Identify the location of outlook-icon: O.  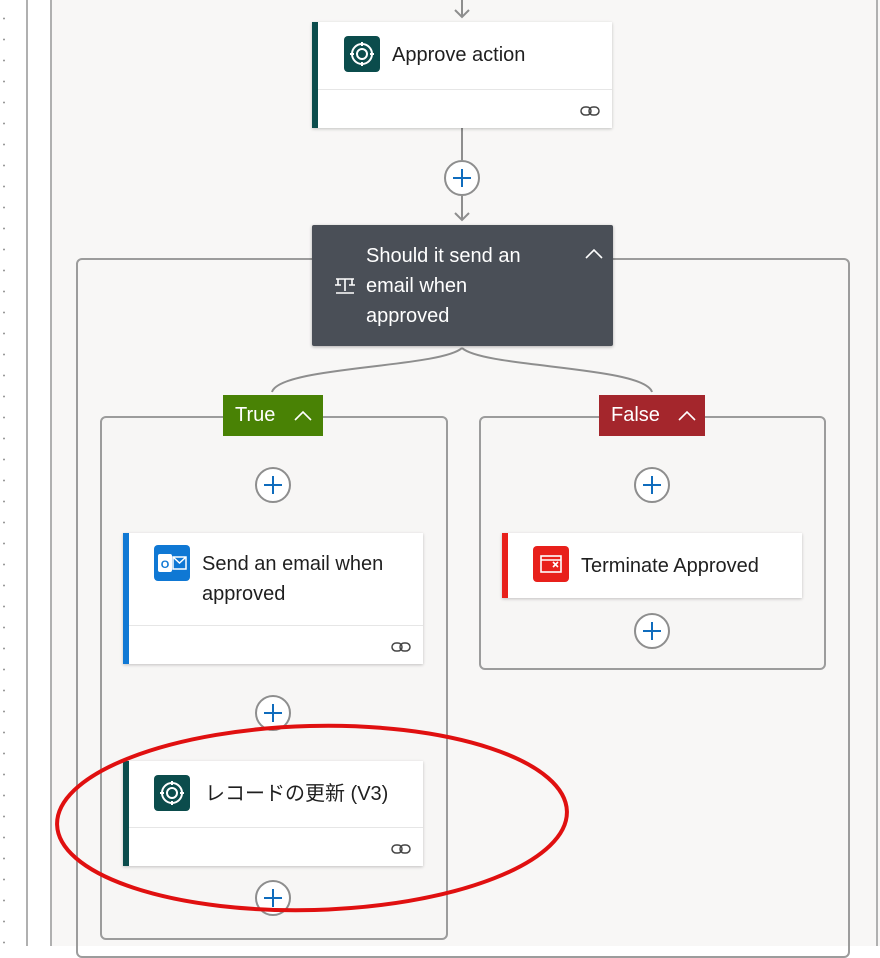
(172, 563).